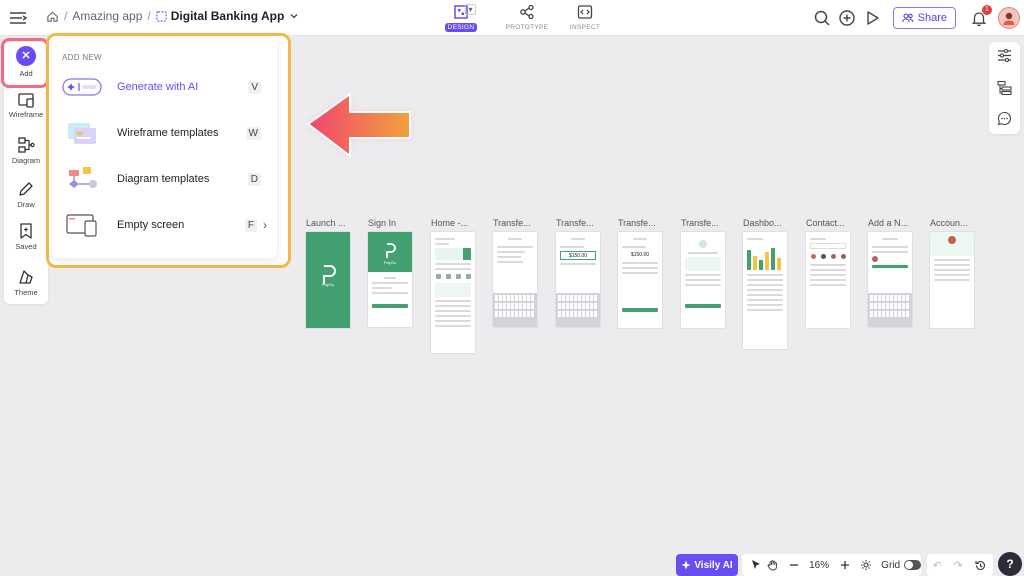 Image resolution: width=1024 pixels, height=576 pixels. I want to click on mode-prototype: PROTOTYPE, so click(527, 16).